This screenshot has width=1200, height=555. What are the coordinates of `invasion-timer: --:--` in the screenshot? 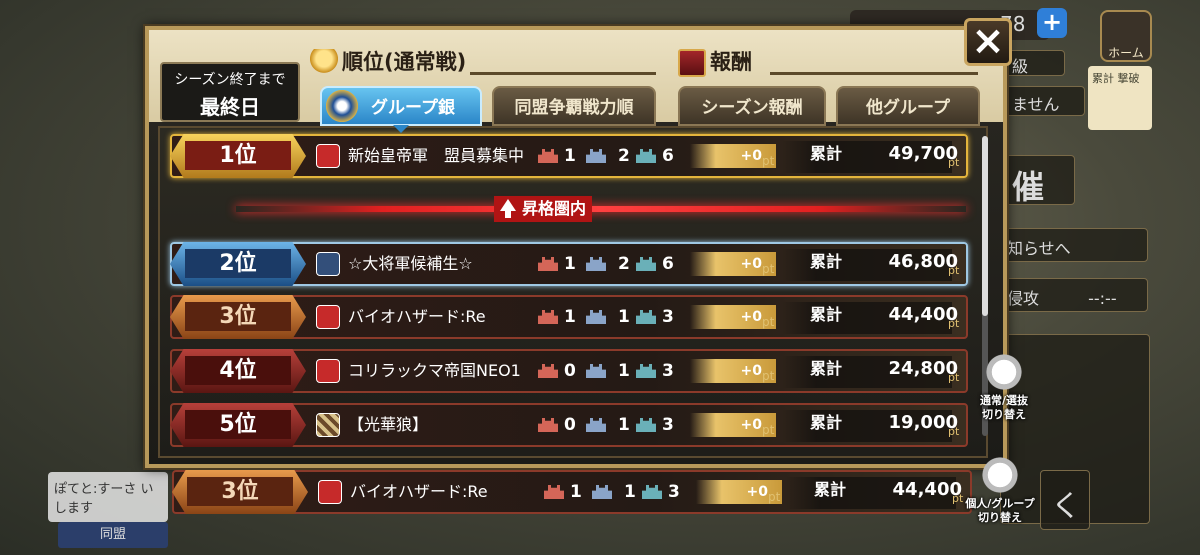 It's located at (1102, 298).